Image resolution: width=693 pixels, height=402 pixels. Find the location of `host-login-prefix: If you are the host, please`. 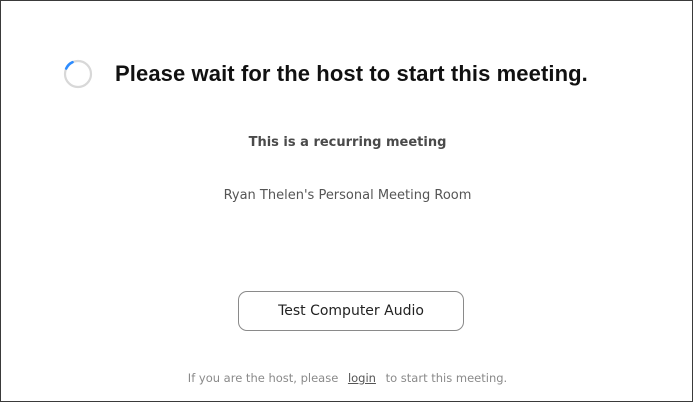

host-login-prefix: If you are the host, please is located at coordinates (263, 378).